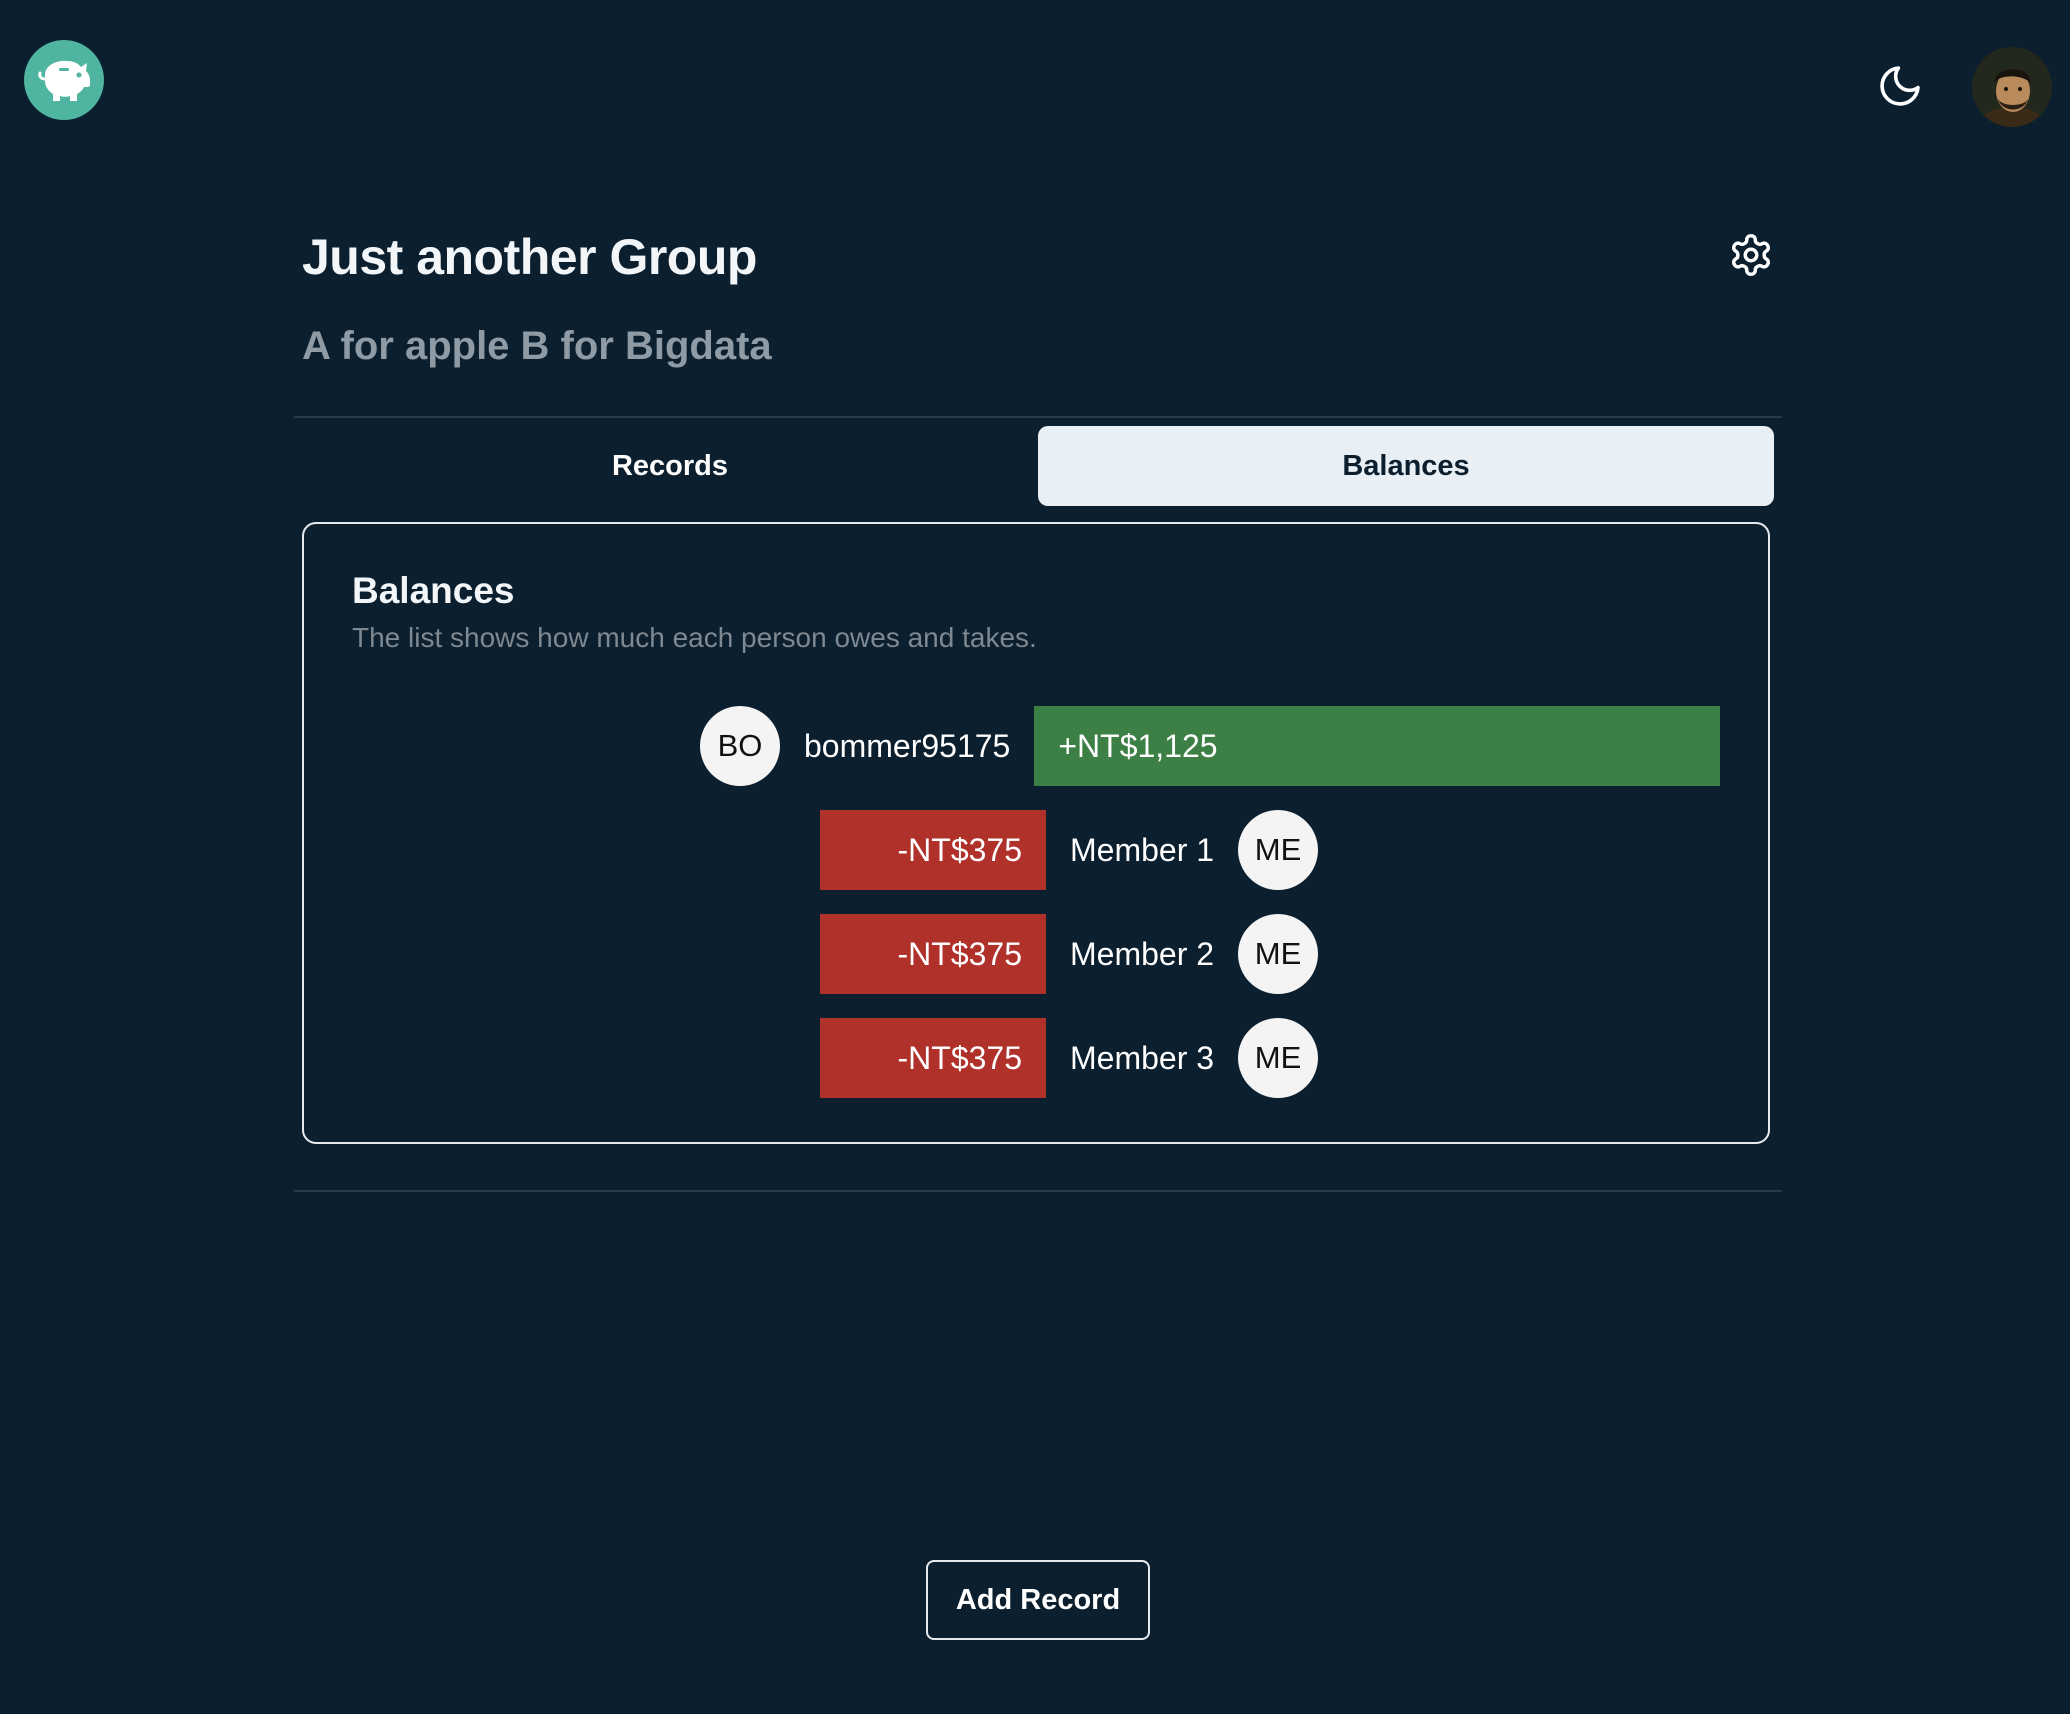  I want to click on group-description: A for apple B for Bigdata, so click(537, 346).